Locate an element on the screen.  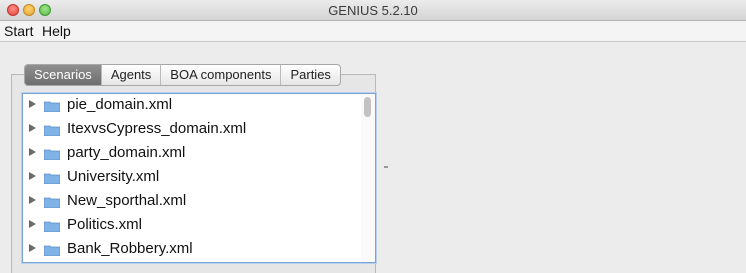
tree-item-label: Politics.xml is located at coordinates (105, 224).